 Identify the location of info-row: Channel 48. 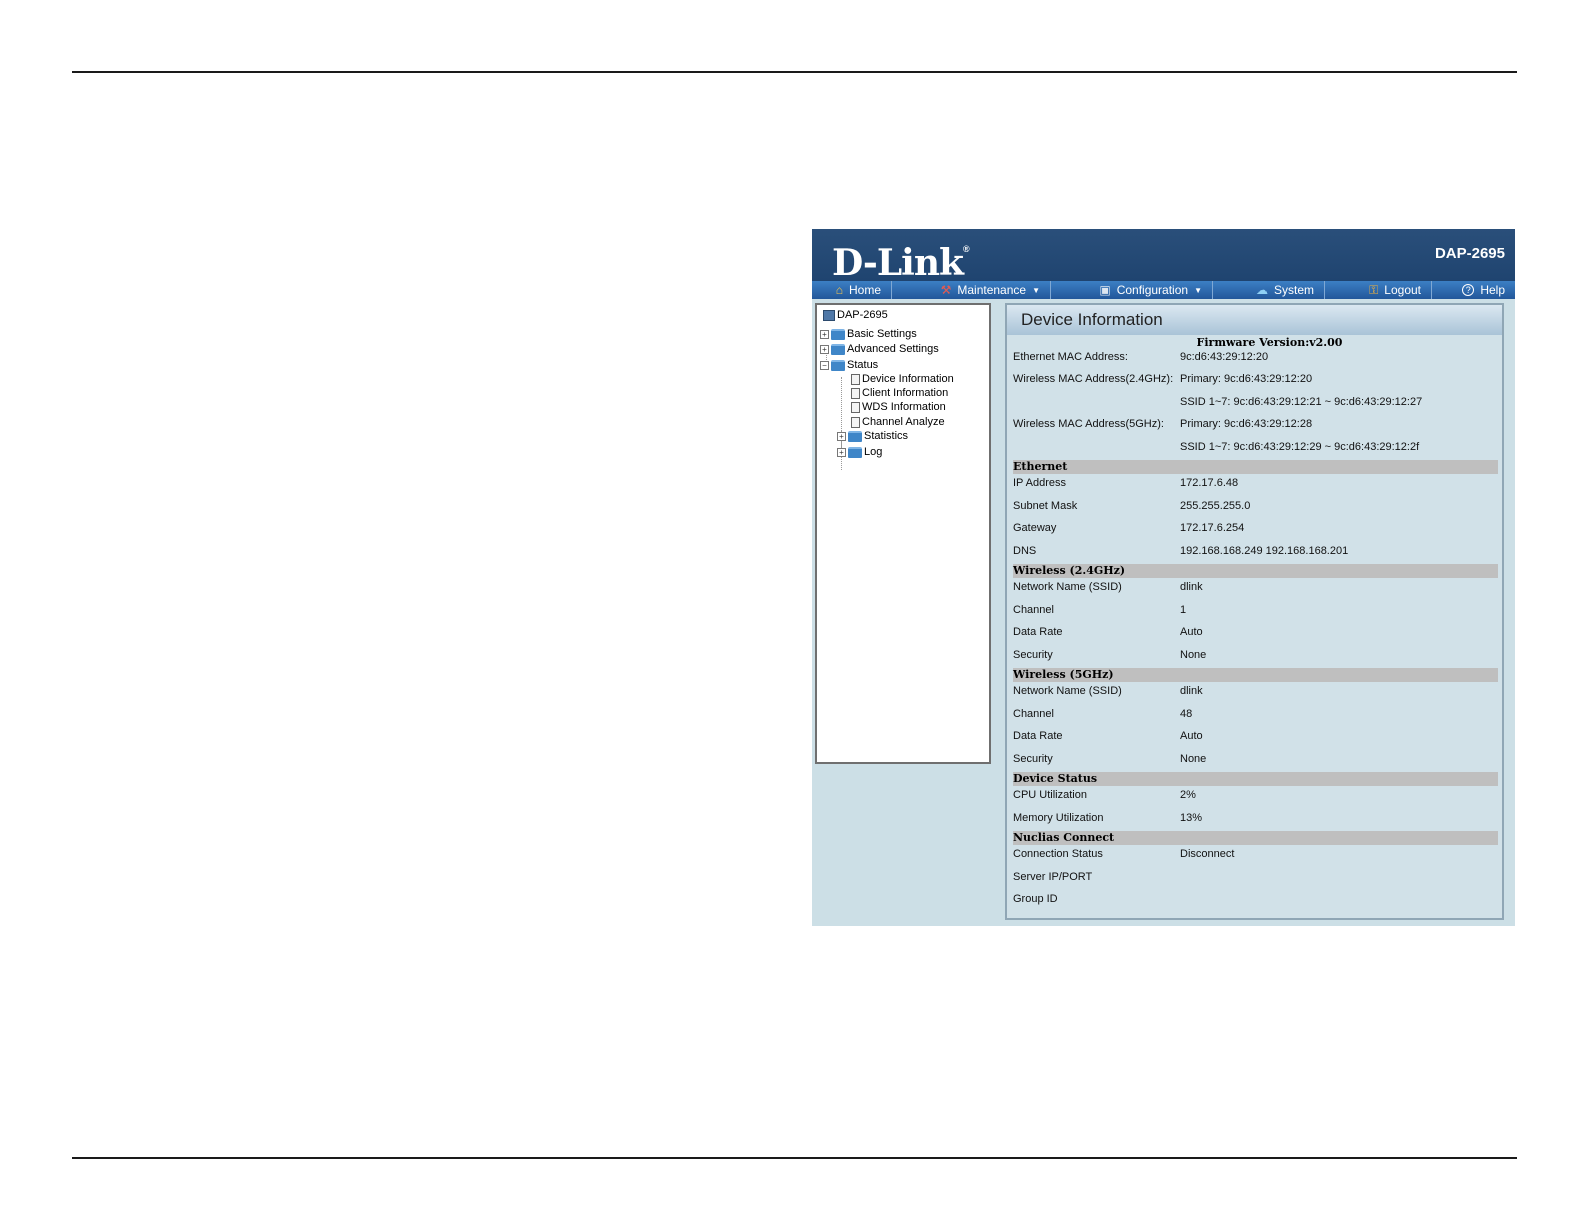
(1103, 714).